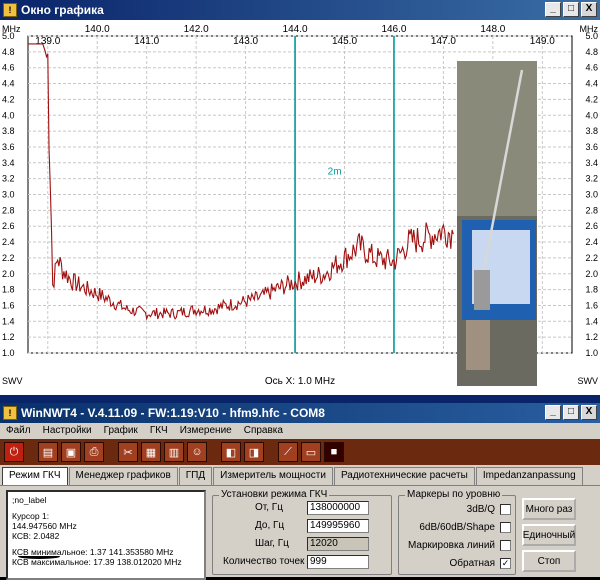 The image size is (600, 580). I want to click on x-tick-label: 140.0, so click(97, 29).